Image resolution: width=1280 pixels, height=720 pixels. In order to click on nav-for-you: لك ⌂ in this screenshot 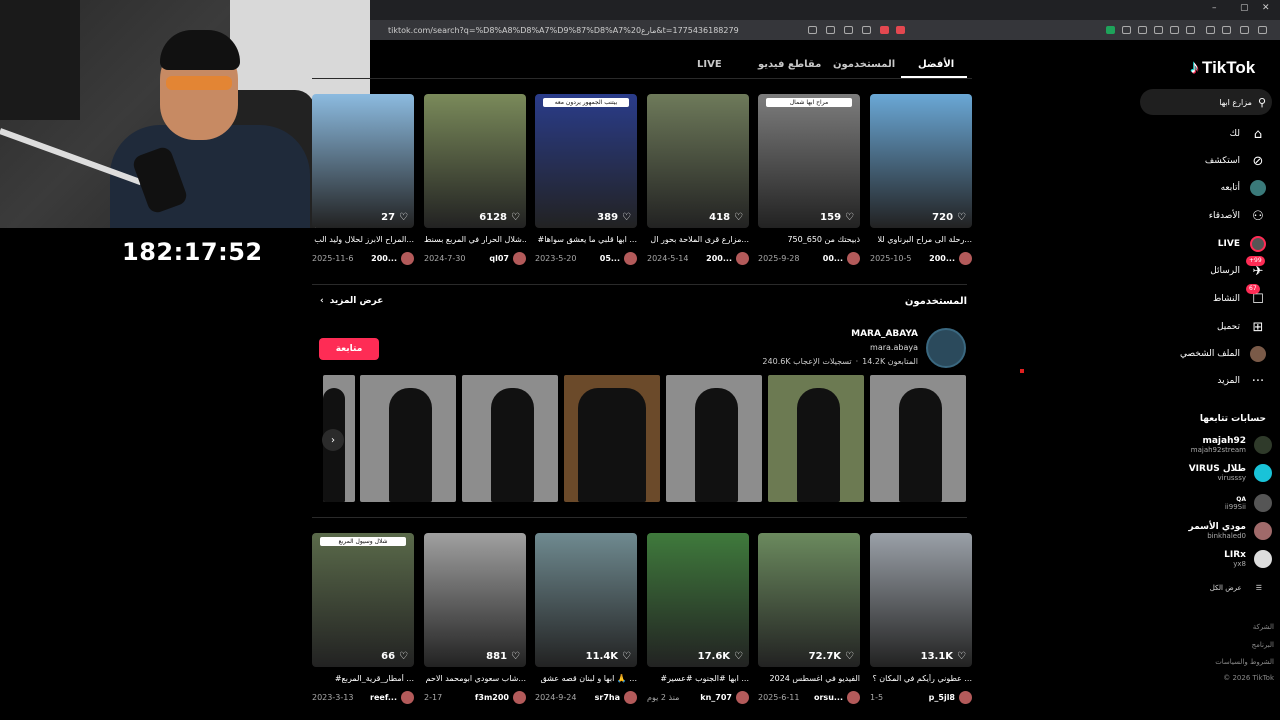, I will do `click(1248, 134)`.